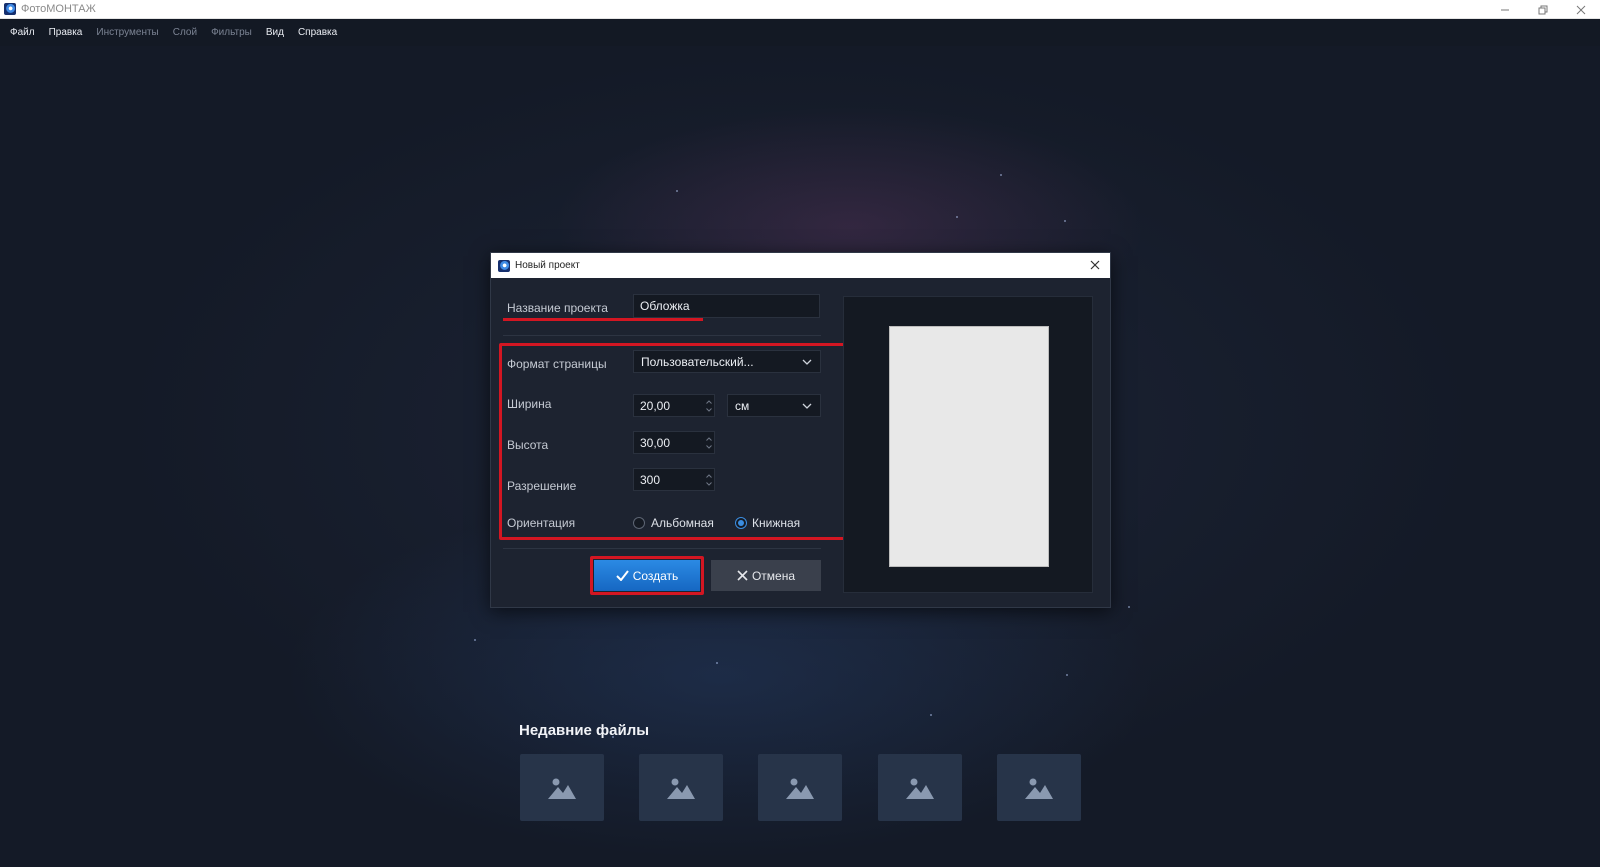 The height and width of the screenshot is (867, 1600). I want to click on app-logo-icon, so click(10, 9).